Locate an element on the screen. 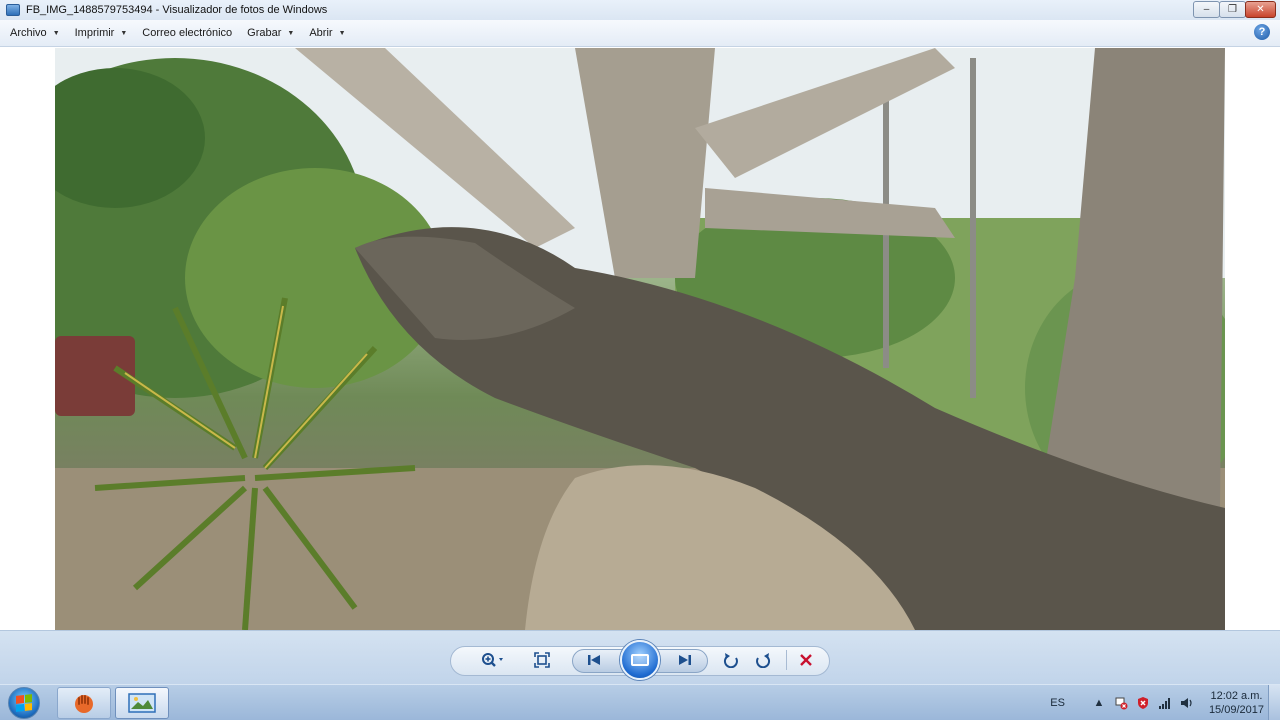 The image size is (1280, 720). taskbar: ES ▲ 12:02 a.m. 15/09/2017 is located at coordinates (640, 702).